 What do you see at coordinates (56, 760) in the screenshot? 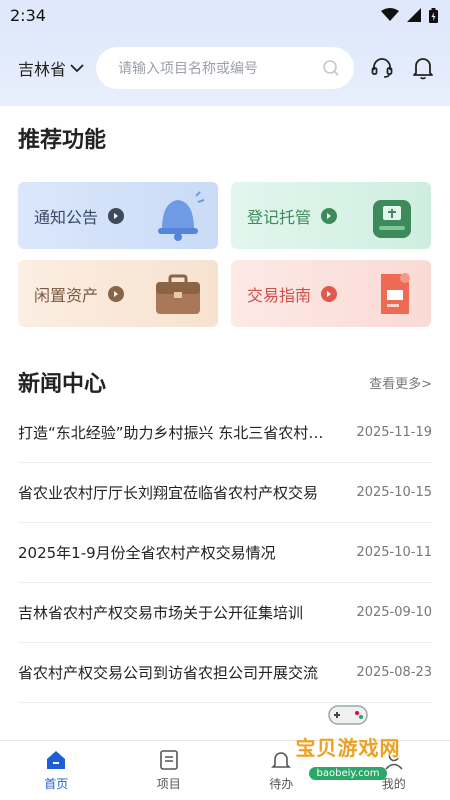
I see `home-icon` at bounding box center [56, 760].